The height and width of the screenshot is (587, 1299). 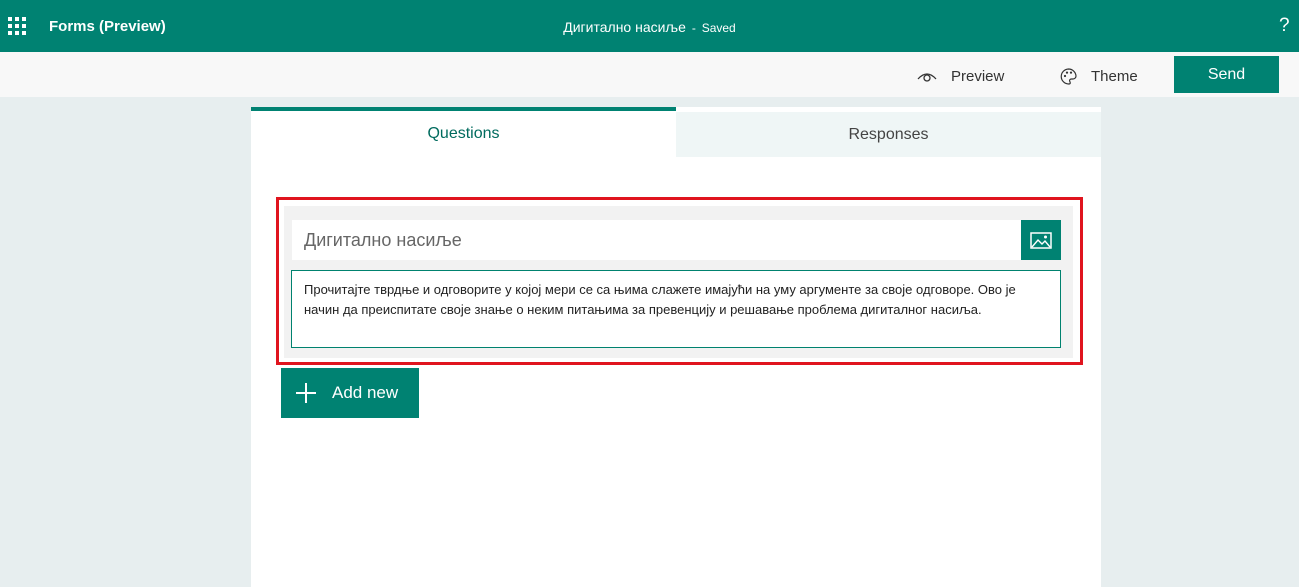 What do you see at coordinates (1226, 74) in the screenshot?
I see `send-button: Send` at bounding box center [1226, 74].